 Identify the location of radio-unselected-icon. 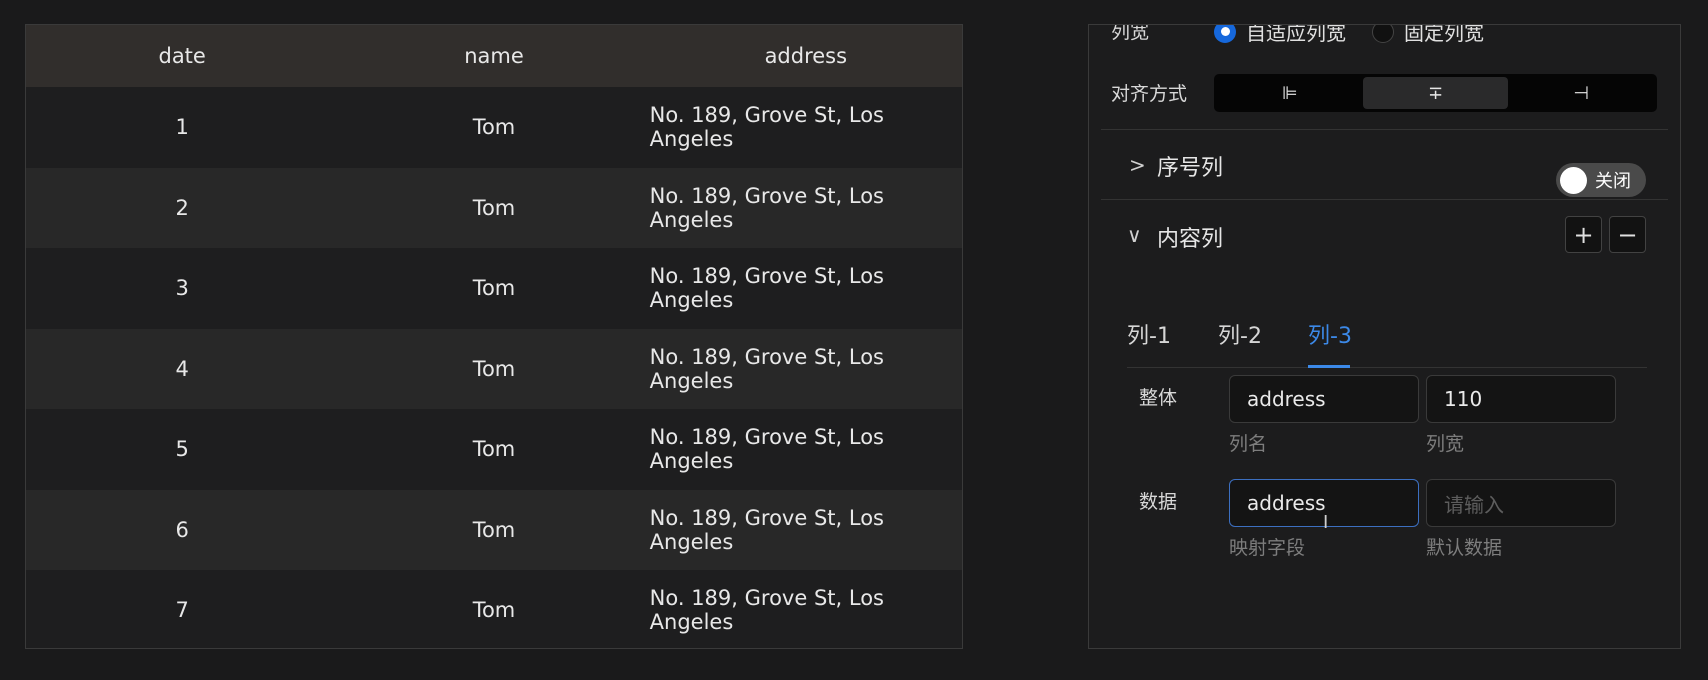
(1383, 34).